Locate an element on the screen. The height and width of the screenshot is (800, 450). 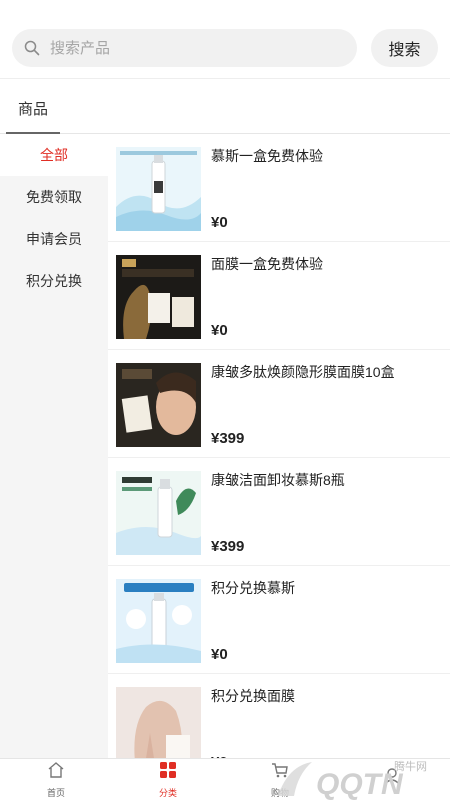
top-bar: 搜索 is located at coordinates (225, 39).